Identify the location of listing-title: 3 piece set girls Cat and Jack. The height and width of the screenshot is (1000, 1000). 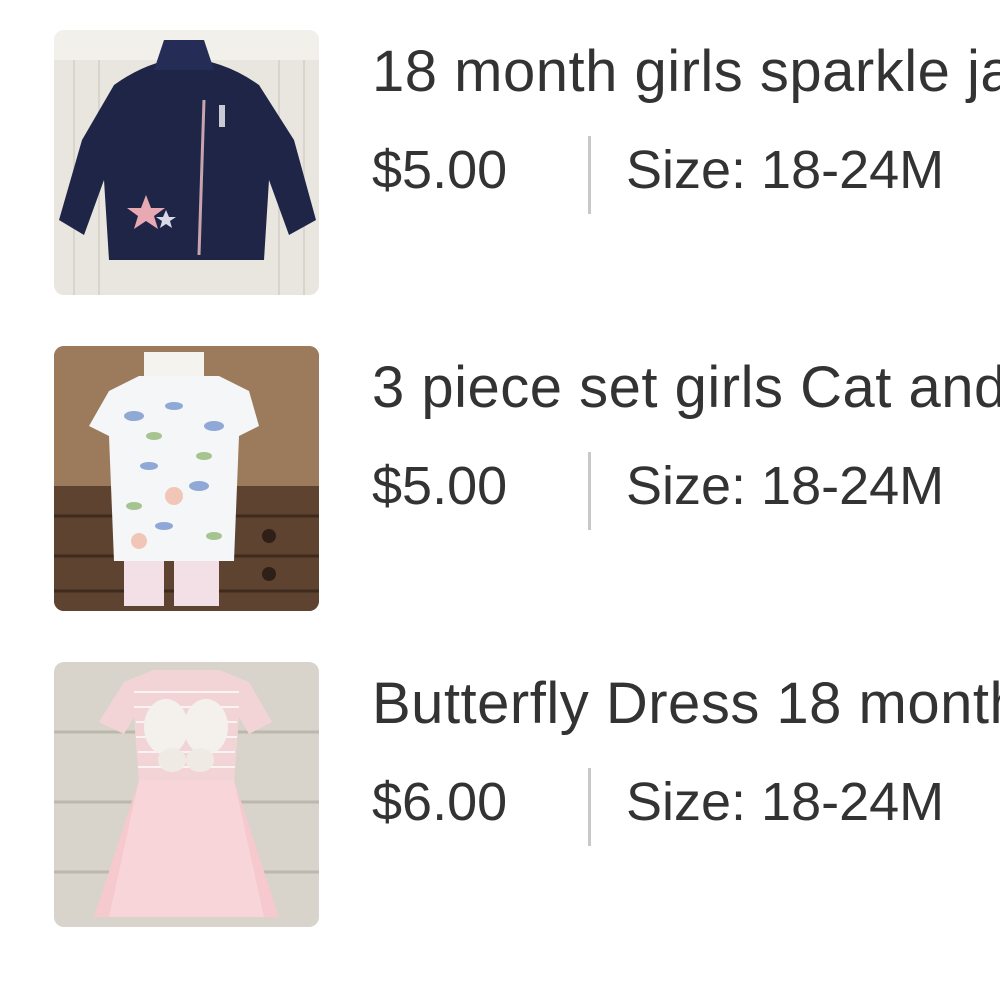
(686, 388).